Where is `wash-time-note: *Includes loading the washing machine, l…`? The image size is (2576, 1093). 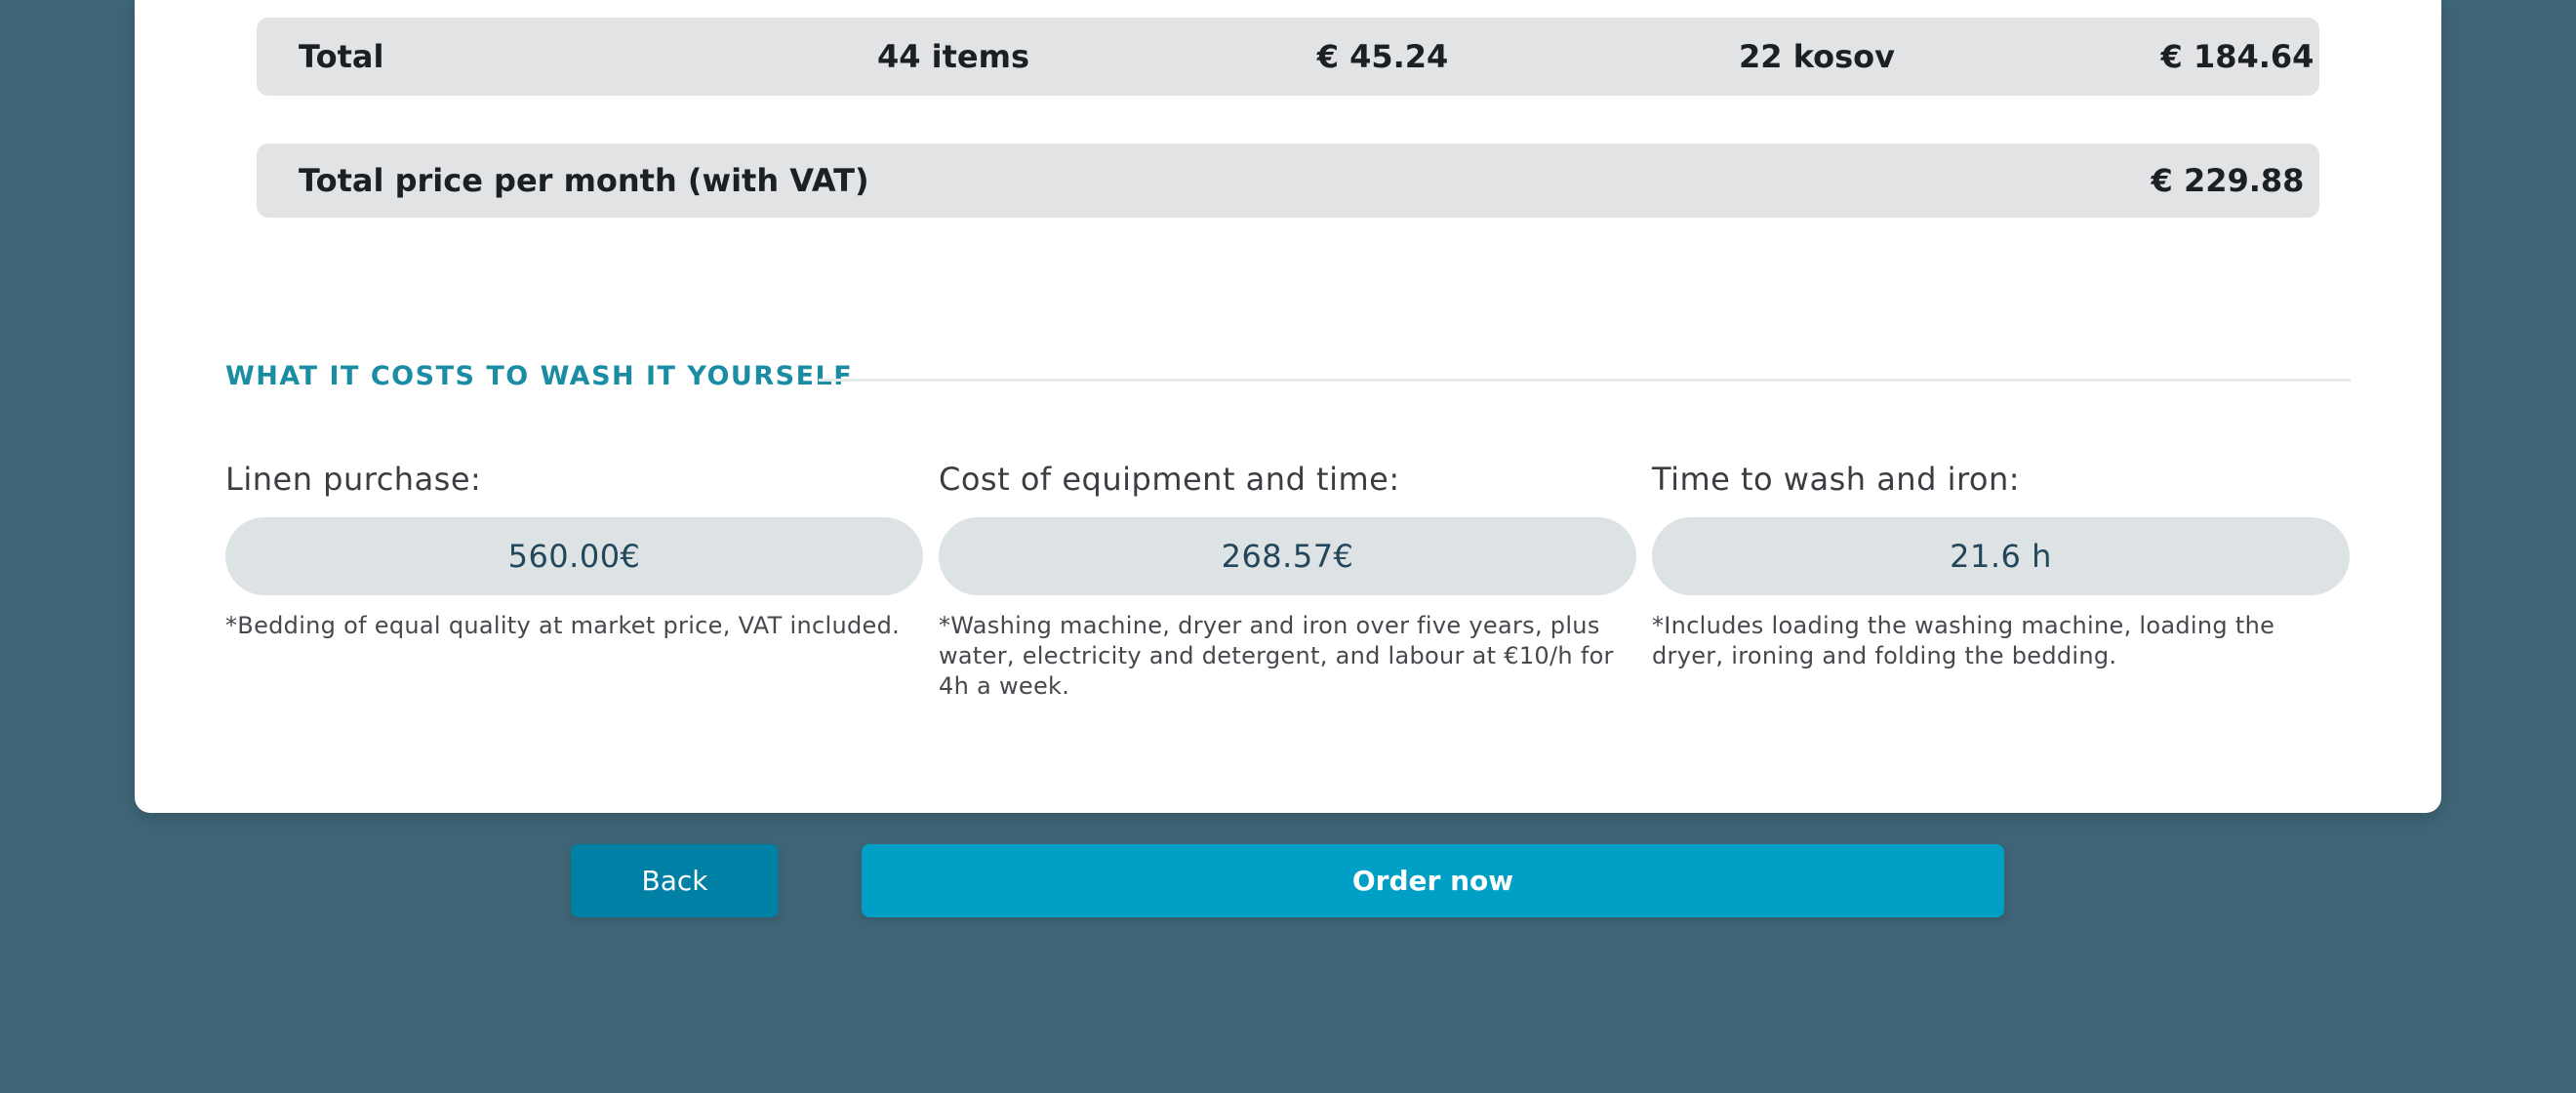
wash-time-note: *Includes loading the washing machine, l… is located at coordinates (1963, 640).